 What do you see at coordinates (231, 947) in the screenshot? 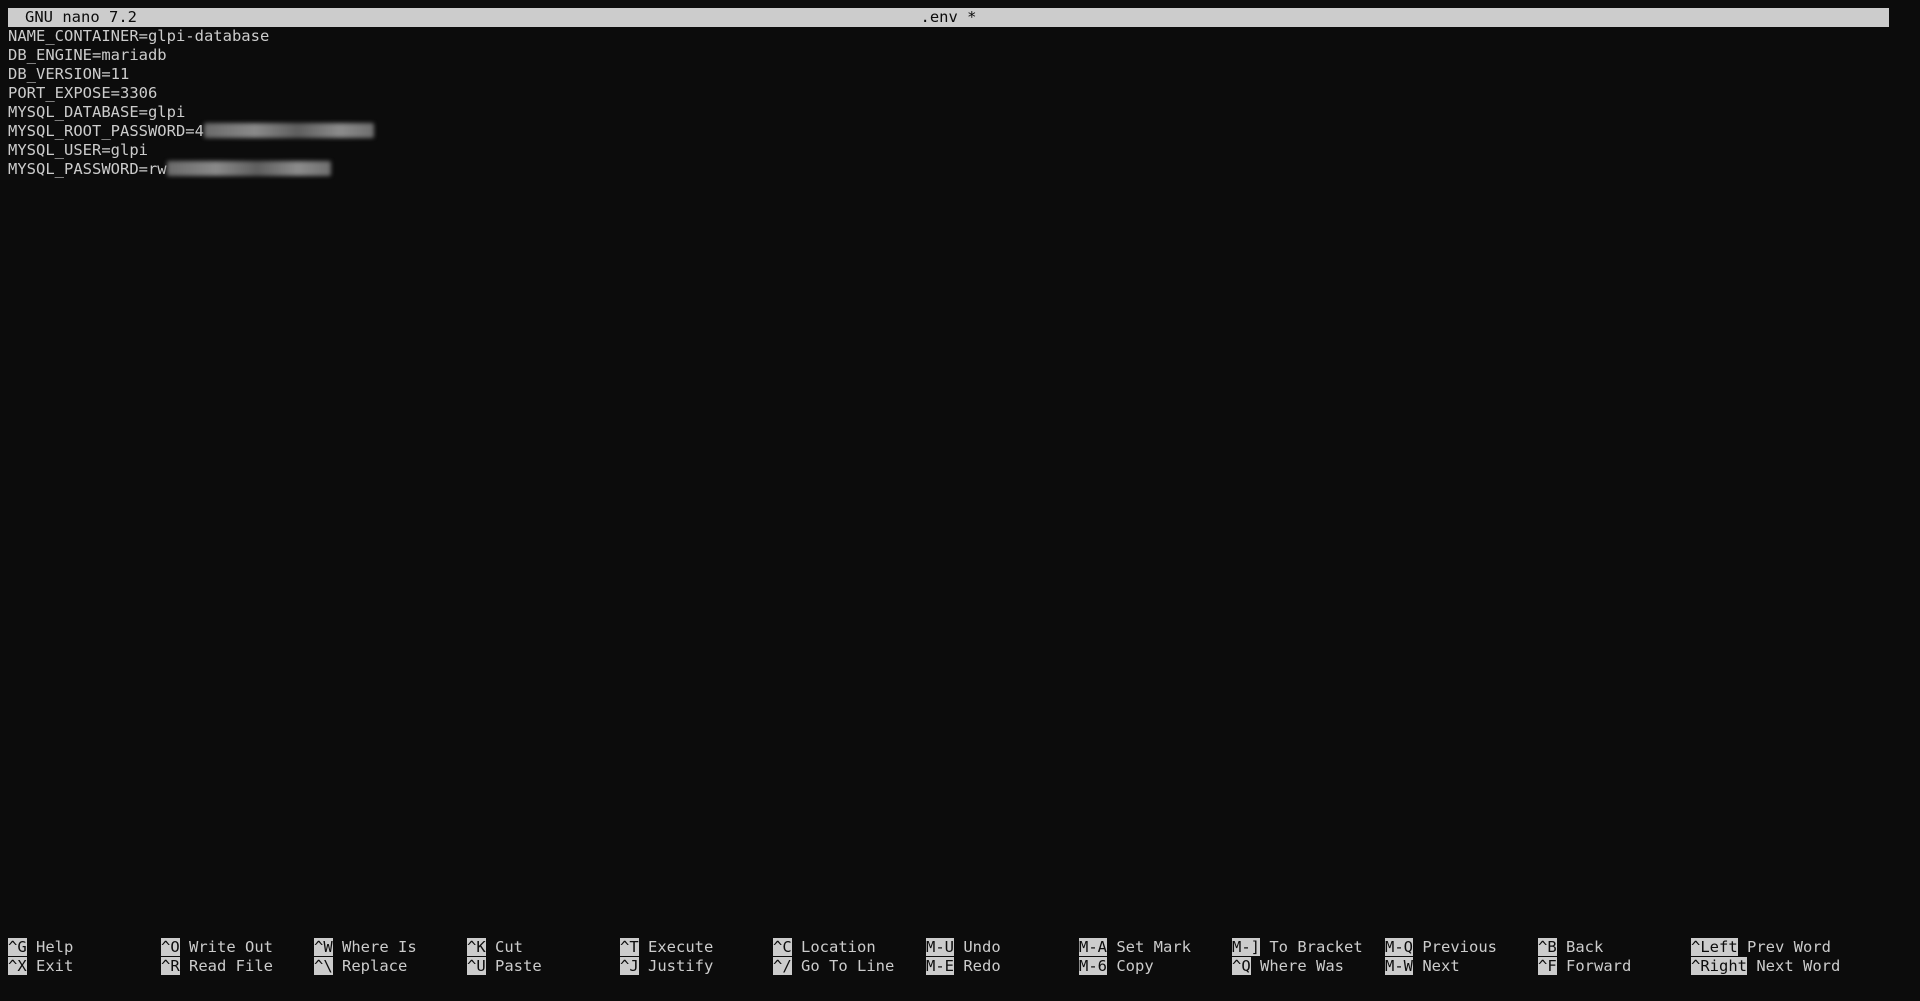
I see `shortcut-label: Write Out` at bounding box center [231, 947].